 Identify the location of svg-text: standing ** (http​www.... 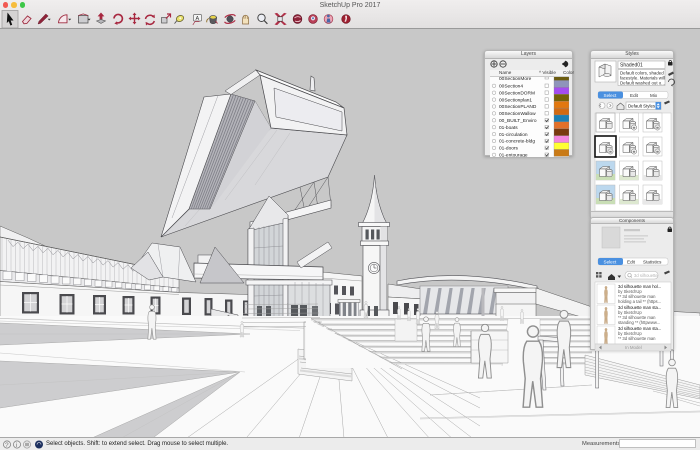
(639, 322).